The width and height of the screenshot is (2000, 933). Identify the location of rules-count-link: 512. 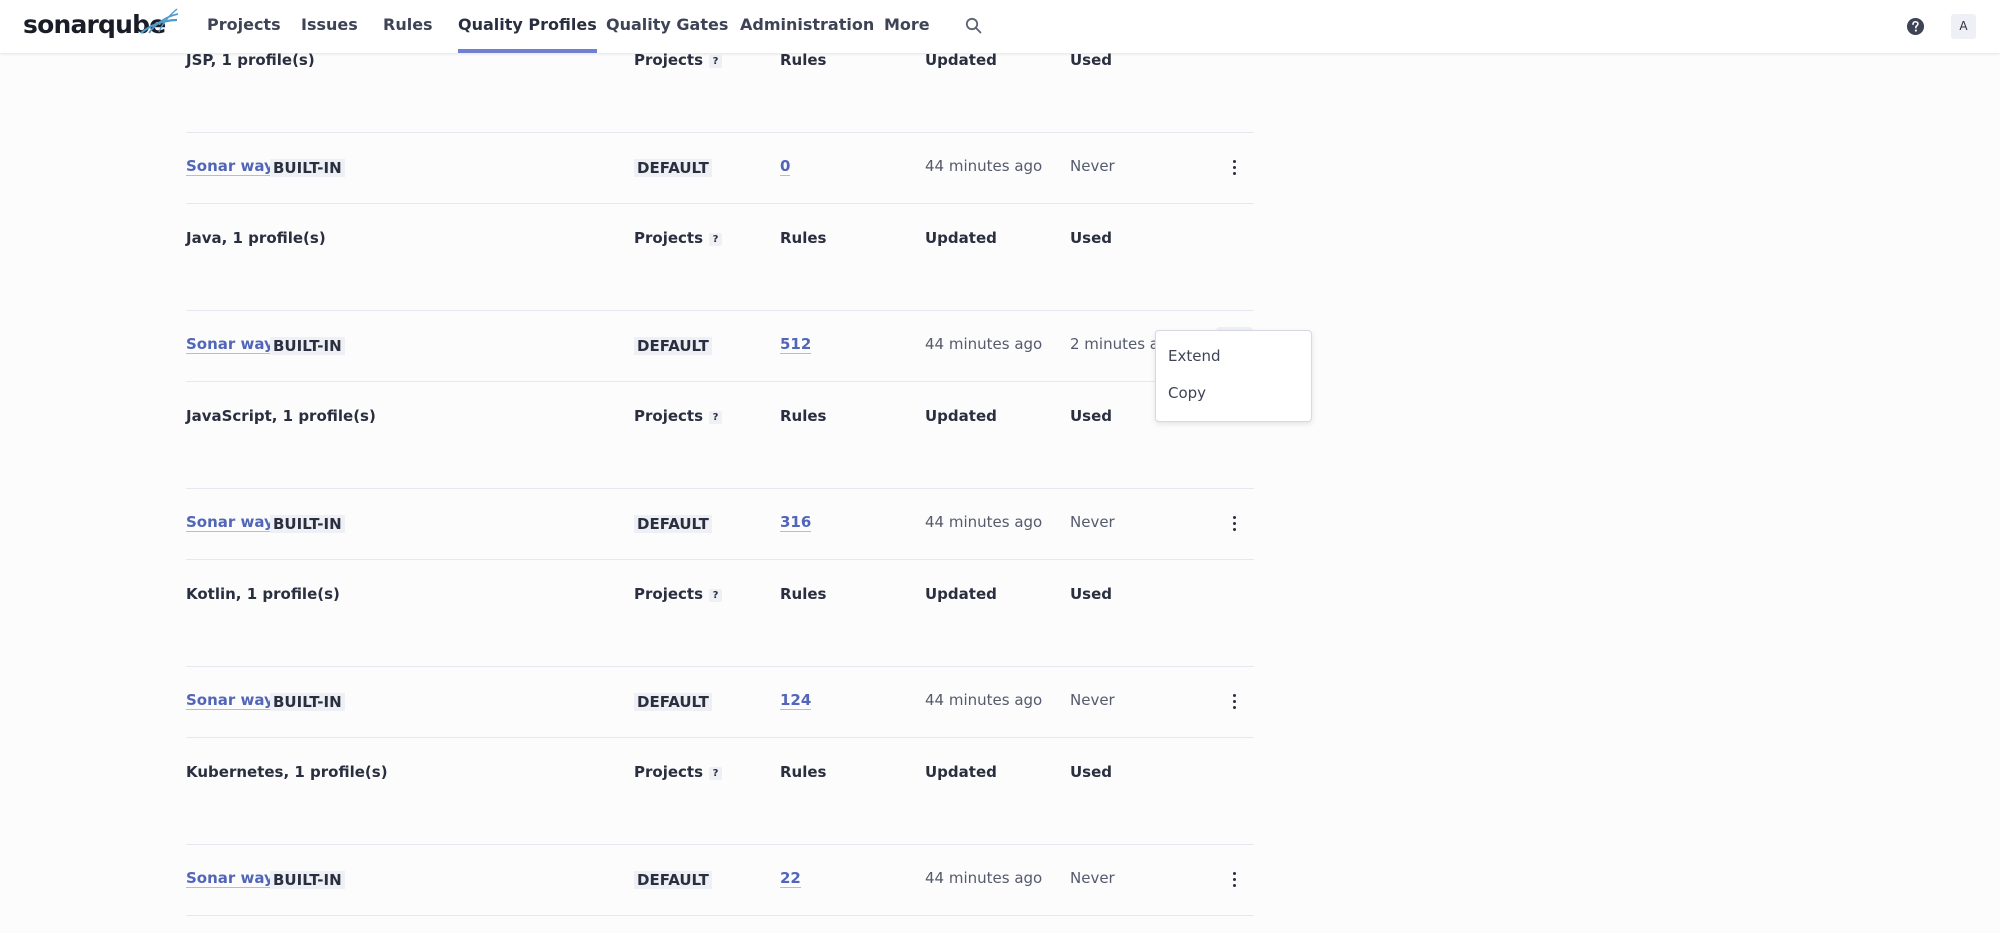
(796, 344).